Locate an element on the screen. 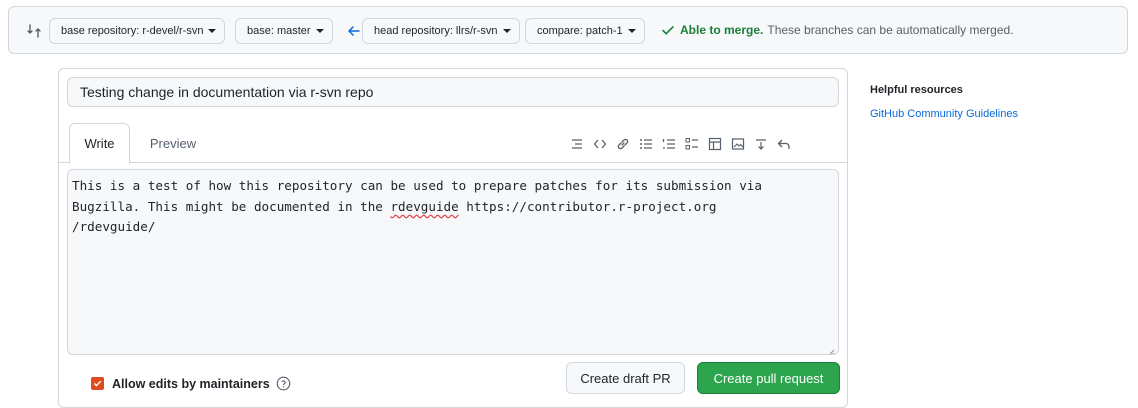  heading-icon is located at coordinates (576, 144).